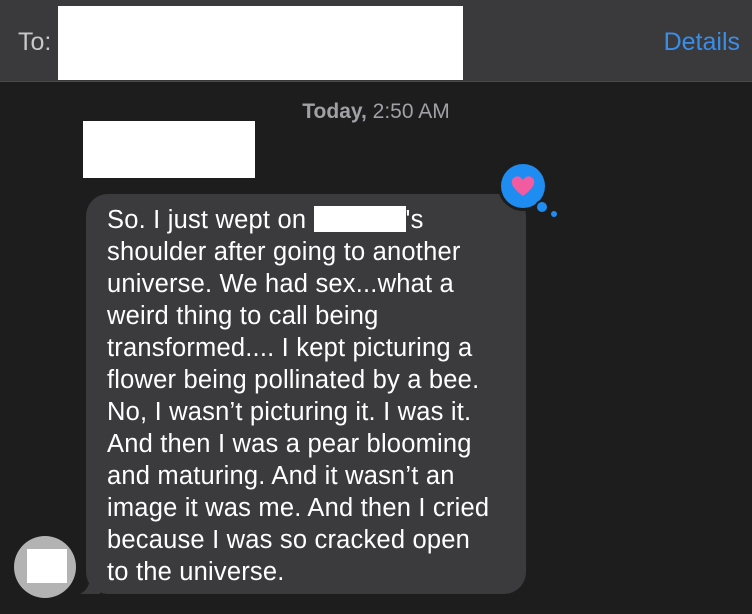 The image size is (752, 614). I want to click on compose-header: To: Details, so click(376, 41).